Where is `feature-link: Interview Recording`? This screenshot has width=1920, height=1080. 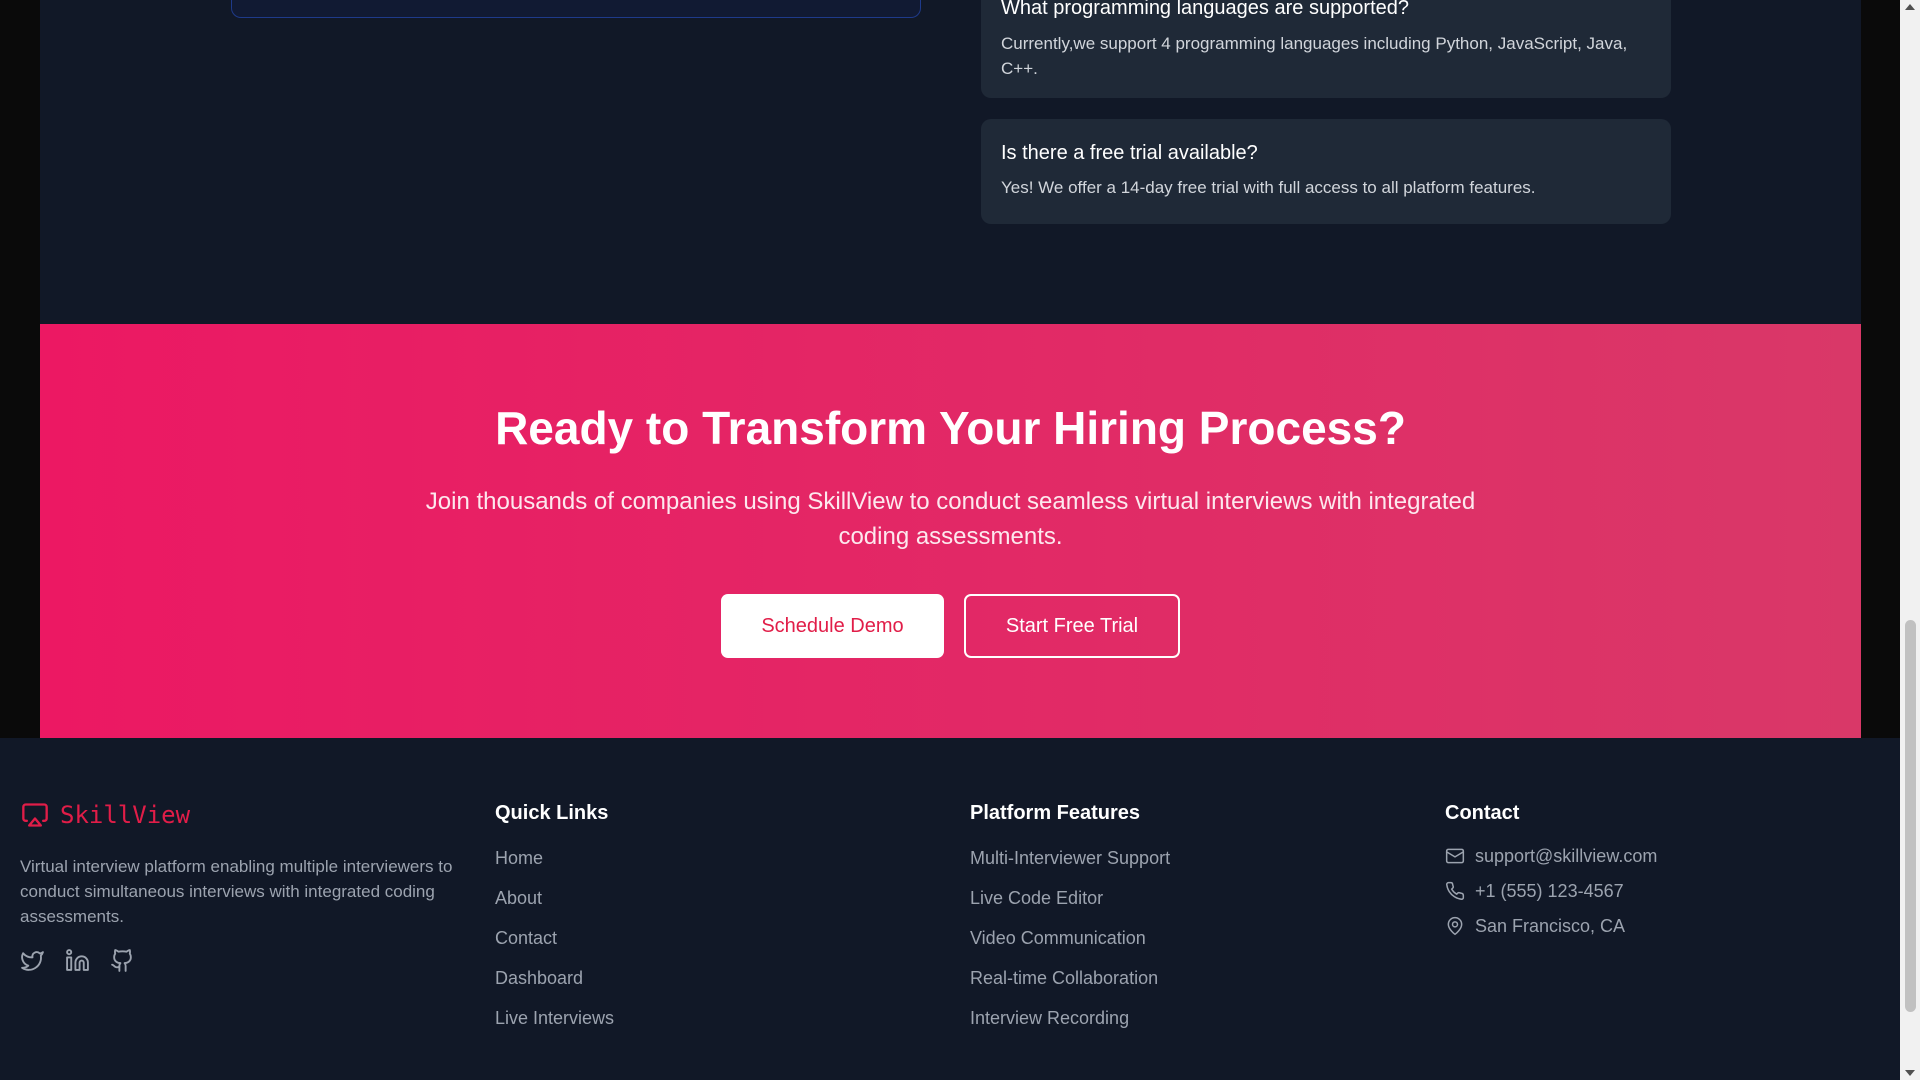 feature-link: Interview Recording is located at coordinates (1070, 1018).